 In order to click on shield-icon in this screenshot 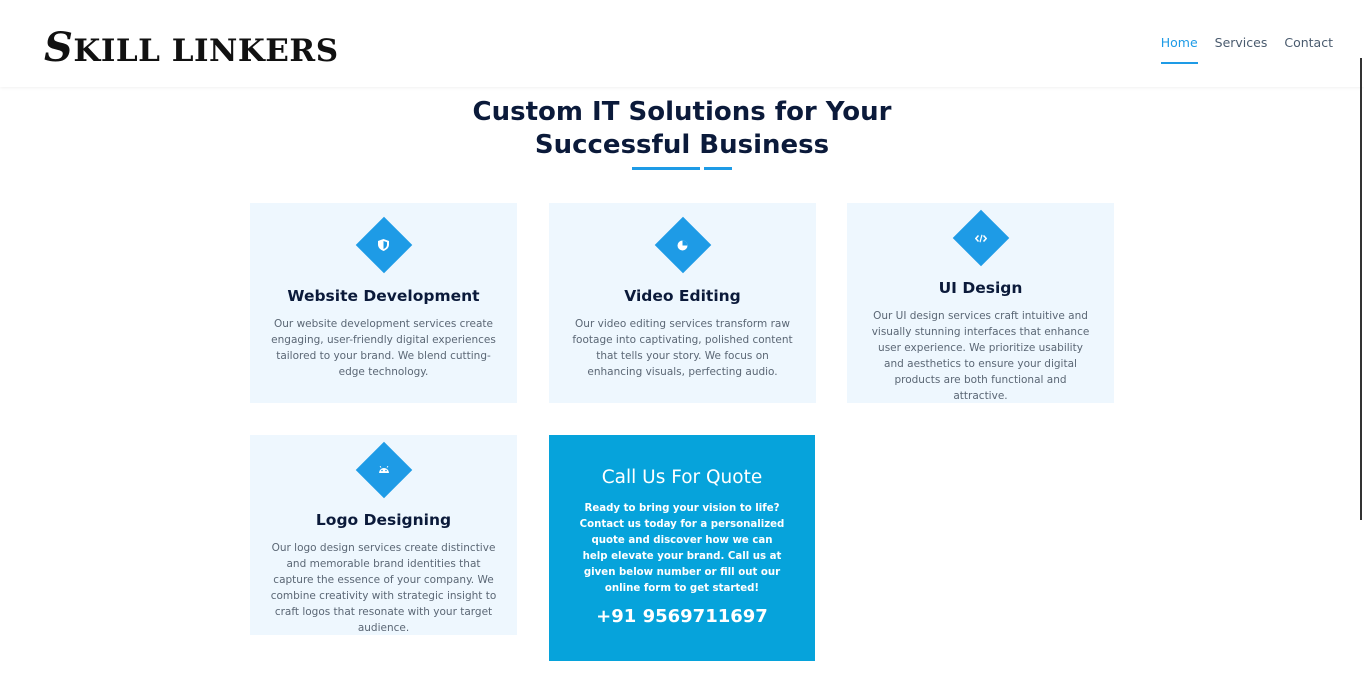, I will do `click(383, 245)`.